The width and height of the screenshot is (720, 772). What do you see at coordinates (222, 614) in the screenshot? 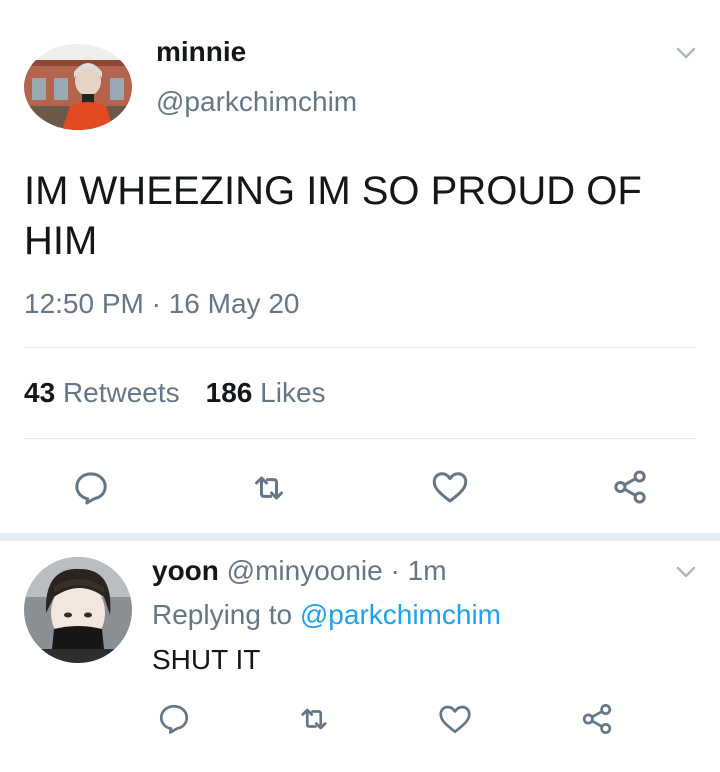
I see `replying-to-prefix: Replying to` at bounding box center [222, 614].